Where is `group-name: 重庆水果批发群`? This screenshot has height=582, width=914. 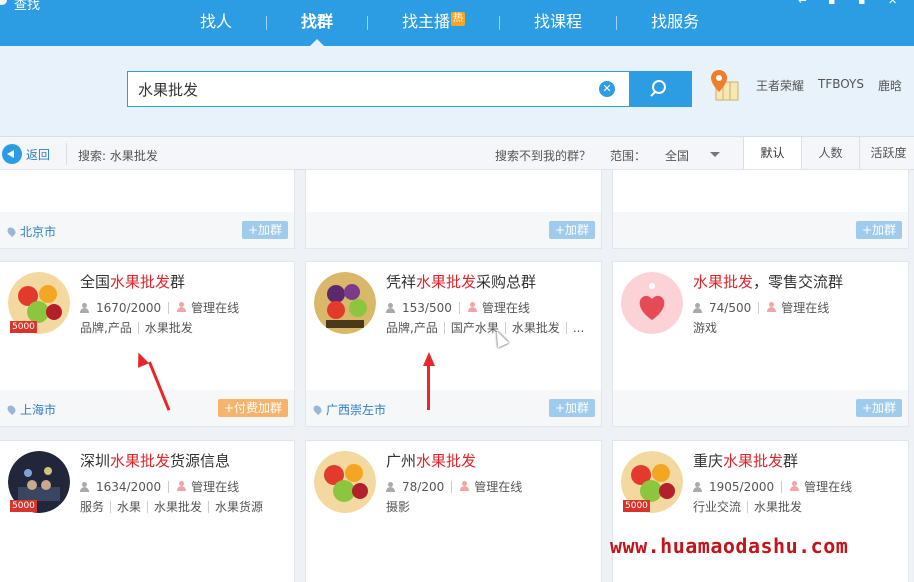
group-name: 重庆水果批发群 is located at coordinates (745, 460).